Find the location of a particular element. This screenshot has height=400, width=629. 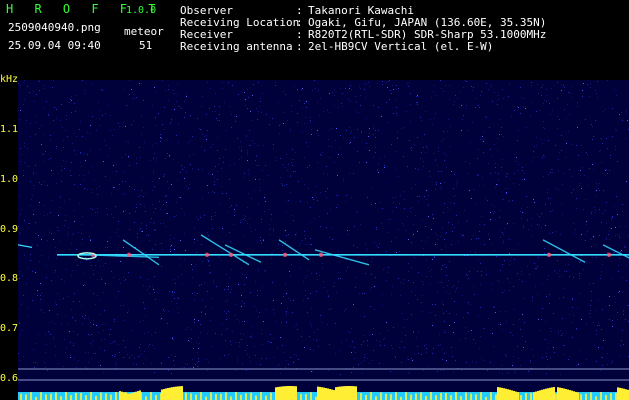

date-time: 25.09.04 09:40 is located at coordinates (54, 45).